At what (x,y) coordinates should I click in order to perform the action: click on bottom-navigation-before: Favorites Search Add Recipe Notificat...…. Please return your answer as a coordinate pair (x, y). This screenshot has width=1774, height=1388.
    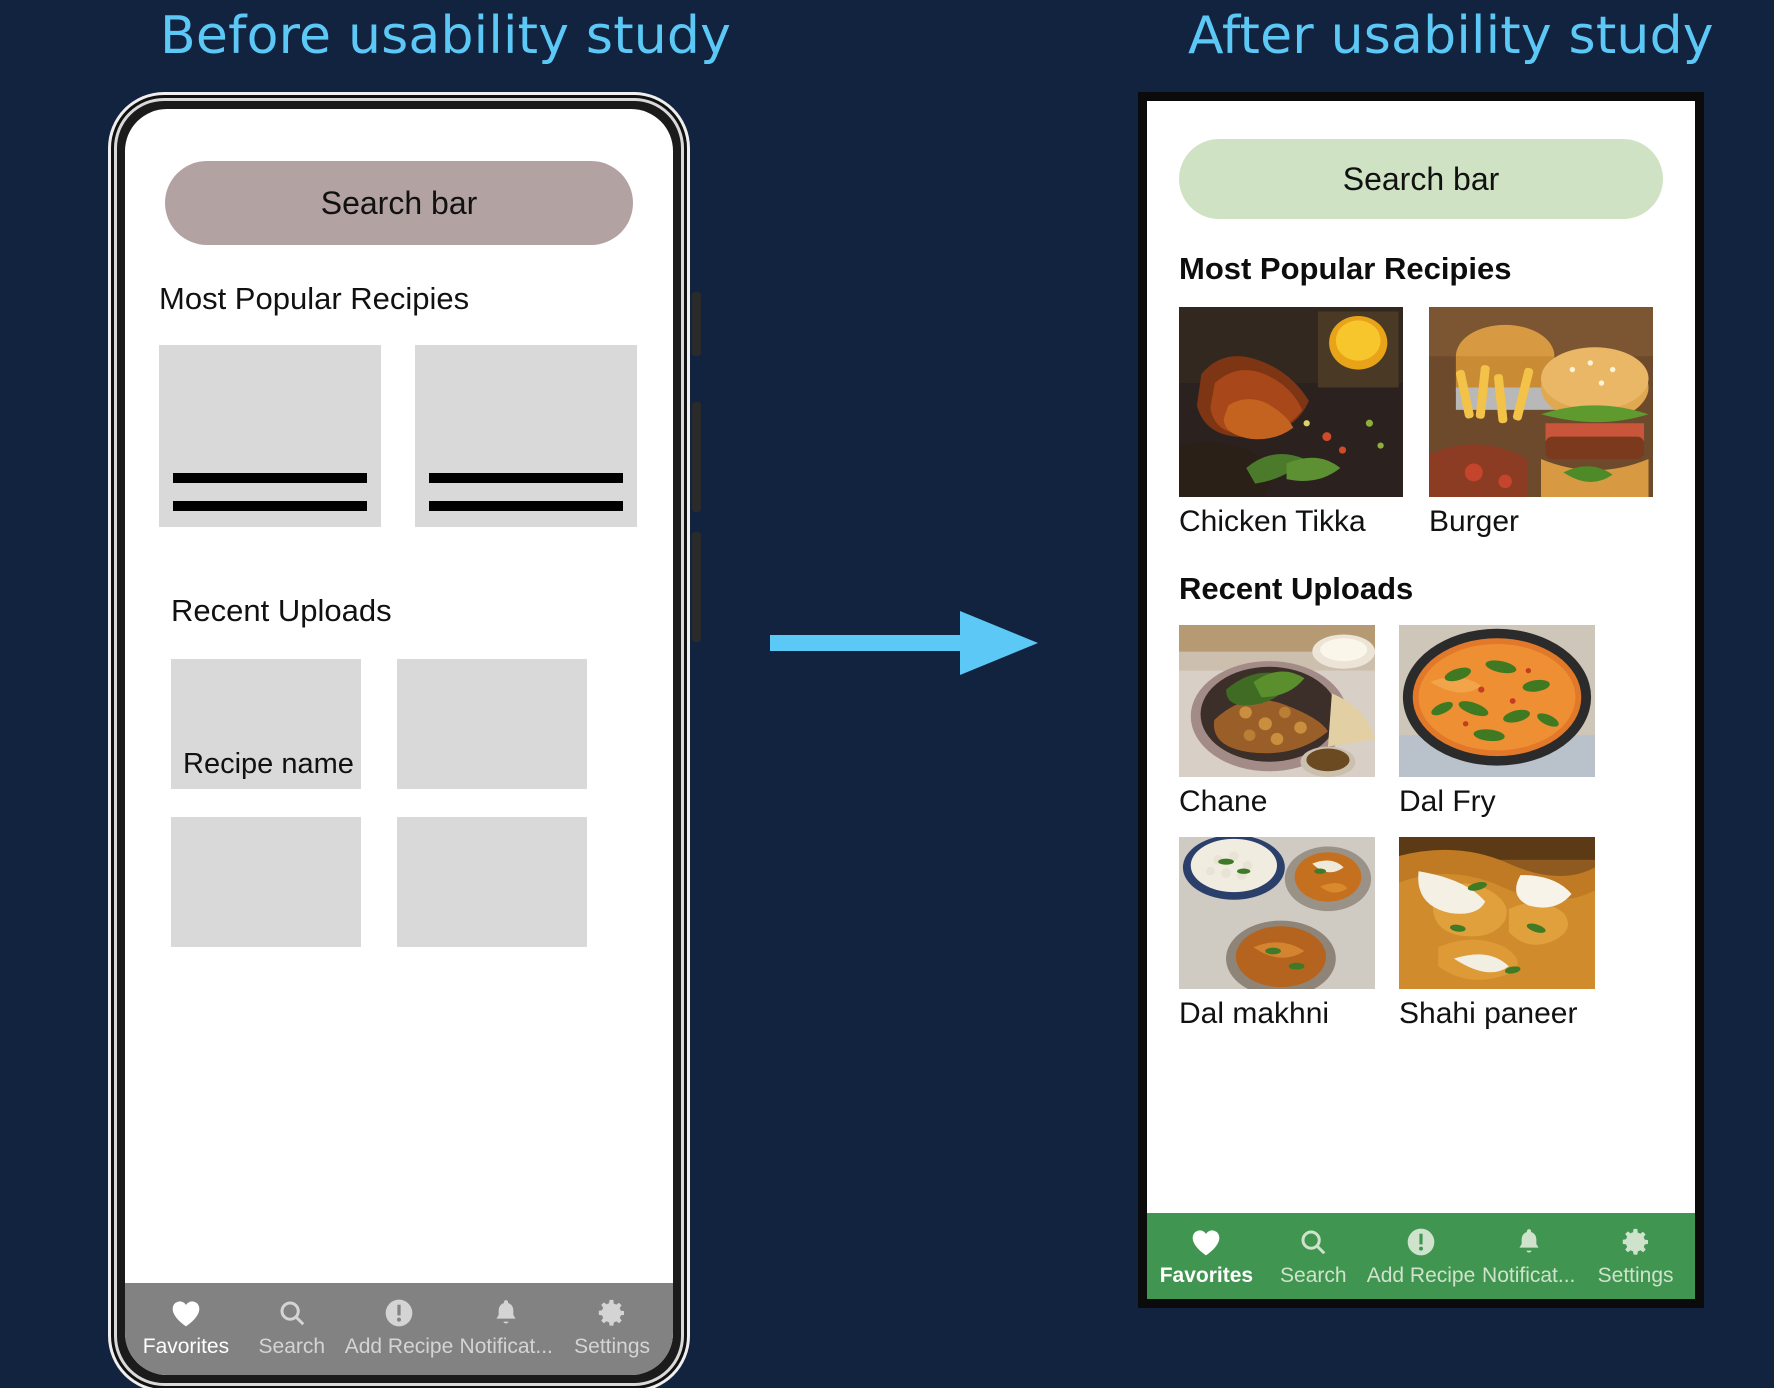
    Looking at the image, I should click on (399, 1329).